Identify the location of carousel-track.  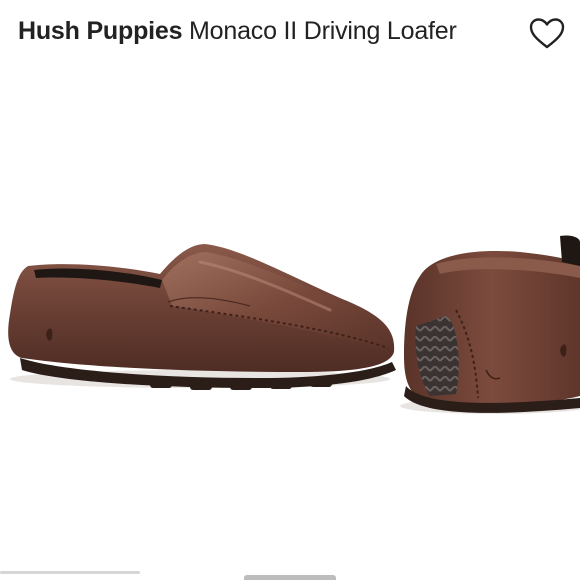
(70, 572).